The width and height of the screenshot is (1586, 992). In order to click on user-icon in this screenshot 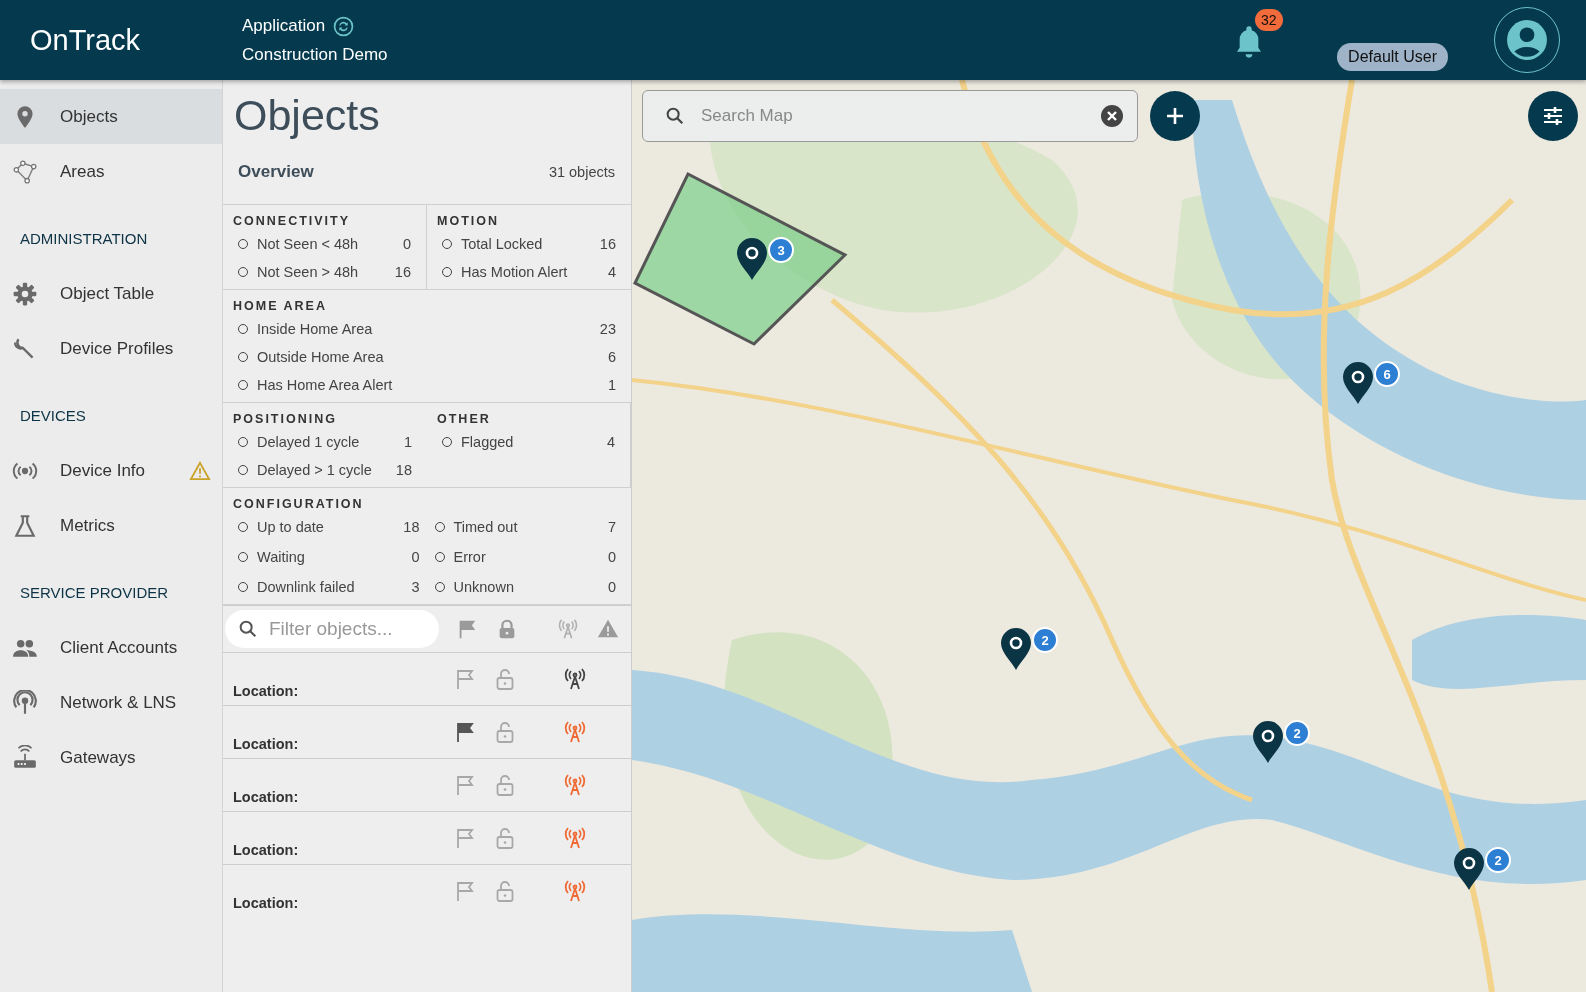, I will do `click(1527, 40)`.